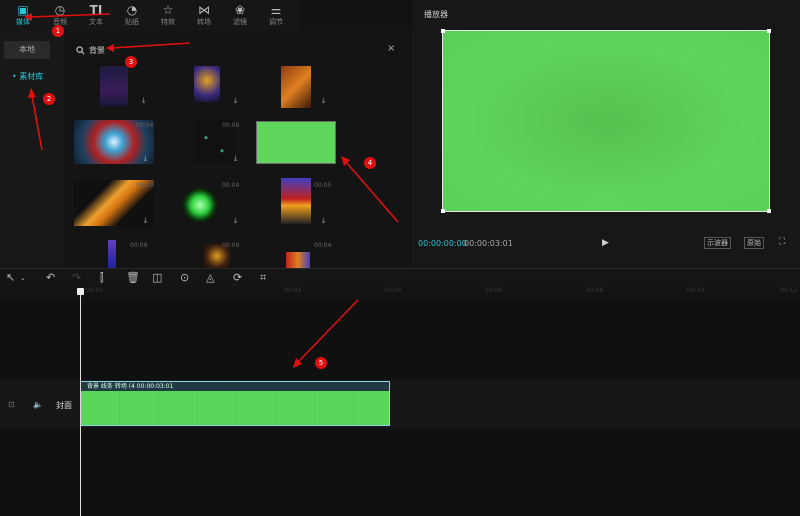 This screenshot has height=516, width=800. I want to click on ruler-label: 00:00, so click(95, 290).